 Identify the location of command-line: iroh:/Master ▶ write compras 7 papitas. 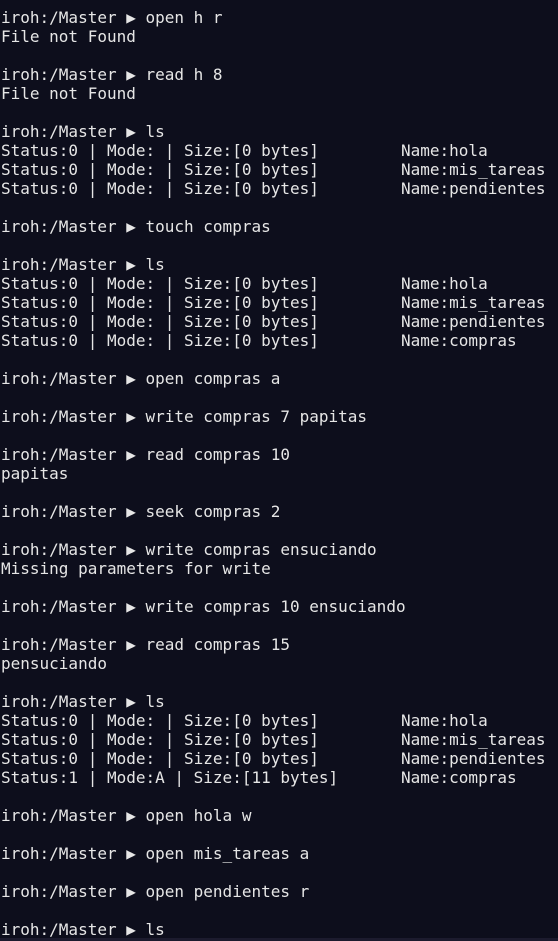
(184, 416).